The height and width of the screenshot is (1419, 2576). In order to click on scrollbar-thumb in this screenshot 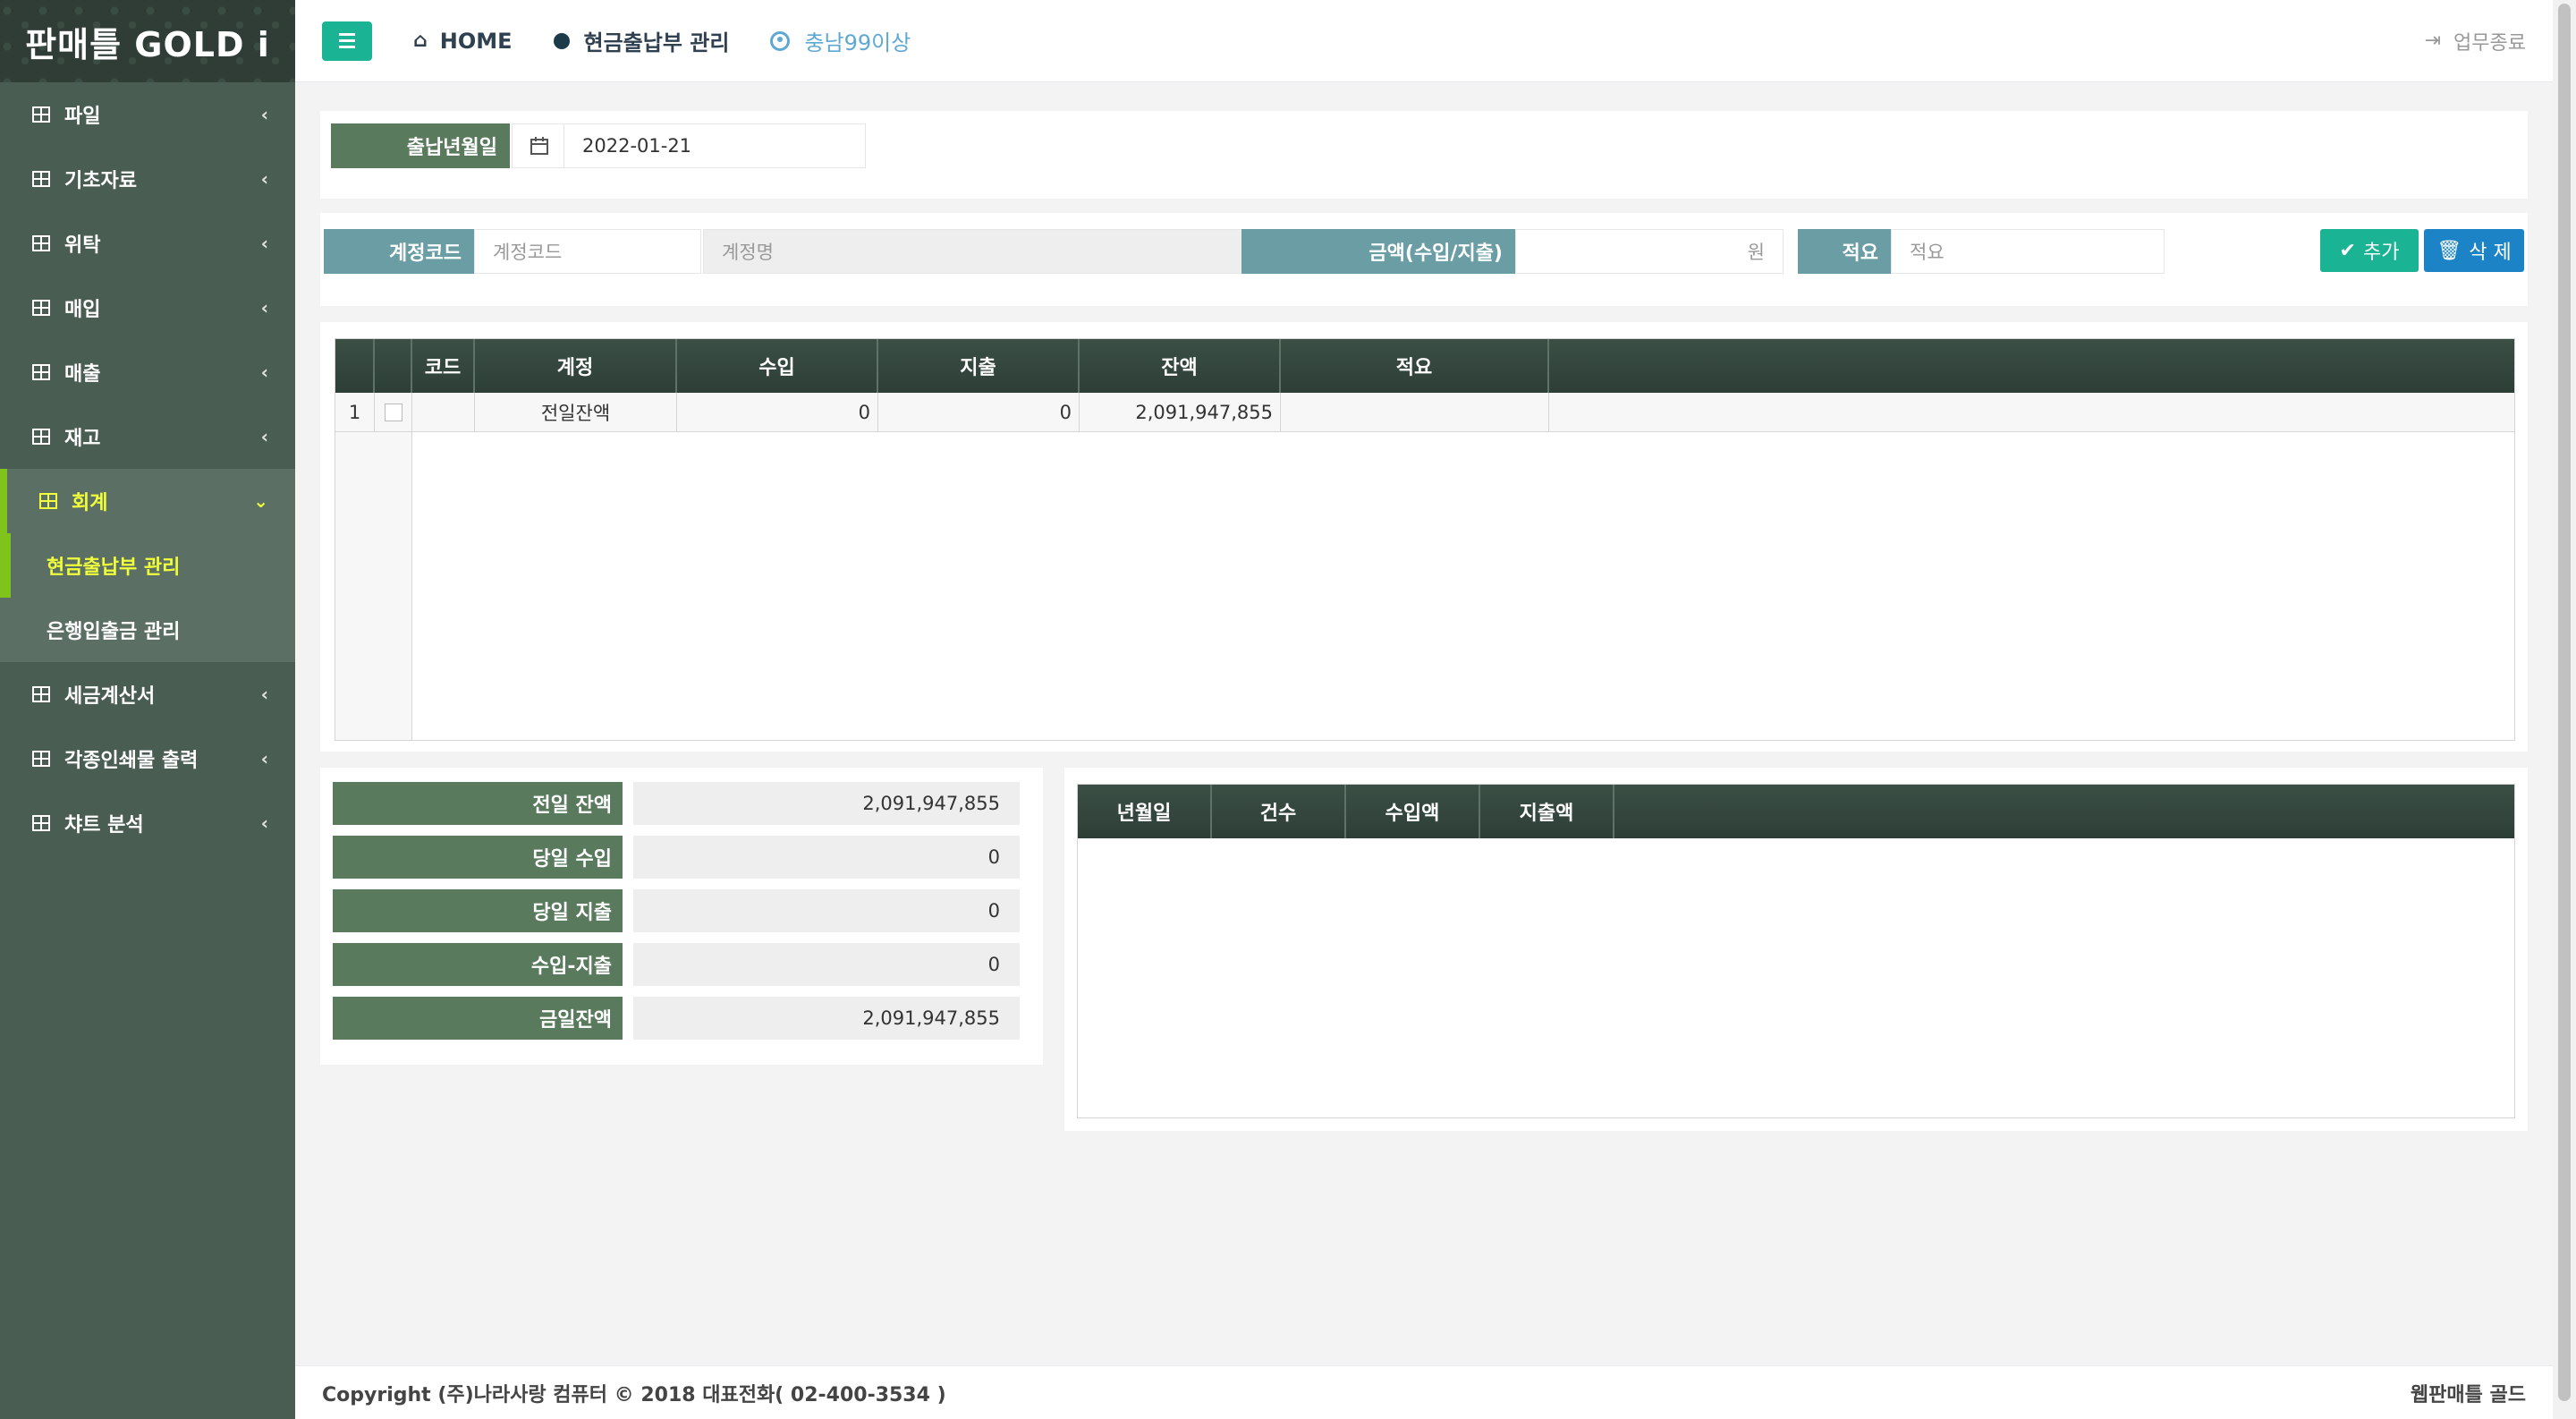, I will do `click(2564, 702)`.